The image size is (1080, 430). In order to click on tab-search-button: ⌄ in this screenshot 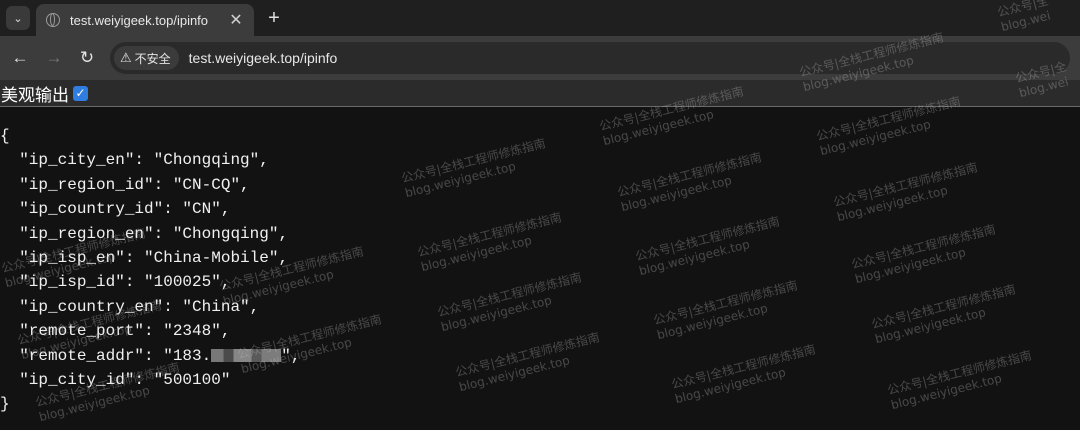, I will do `click(18, 18)`.